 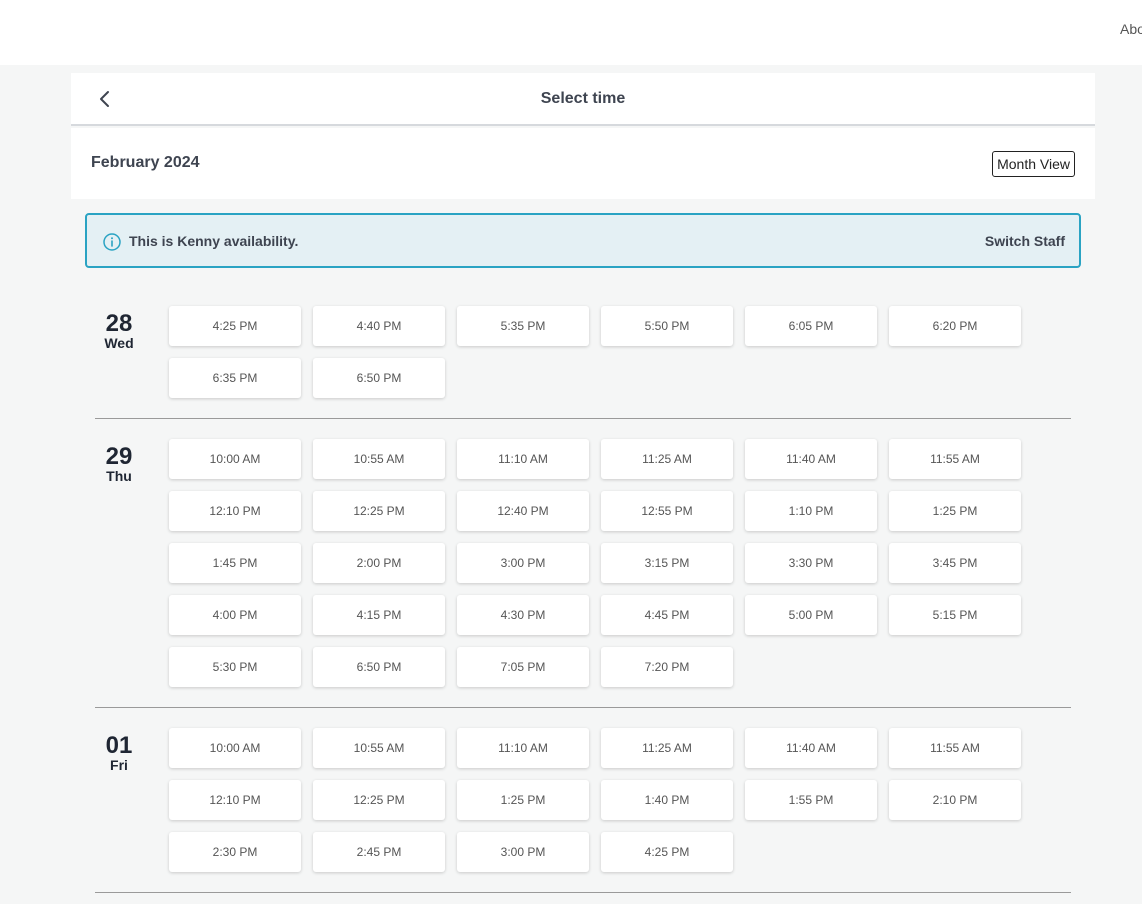 What do you see at coordinates (523, 326) in the screenshot?
I see `time-slot-button: 5:35 PM` at bounding box center [523, 326].